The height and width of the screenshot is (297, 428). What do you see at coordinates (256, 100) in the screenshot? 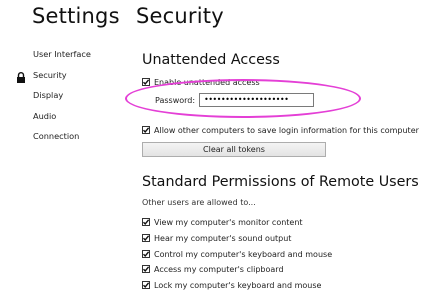
I see `password-field: ••••••••••••••••••••` at bounding box center [256, 100].